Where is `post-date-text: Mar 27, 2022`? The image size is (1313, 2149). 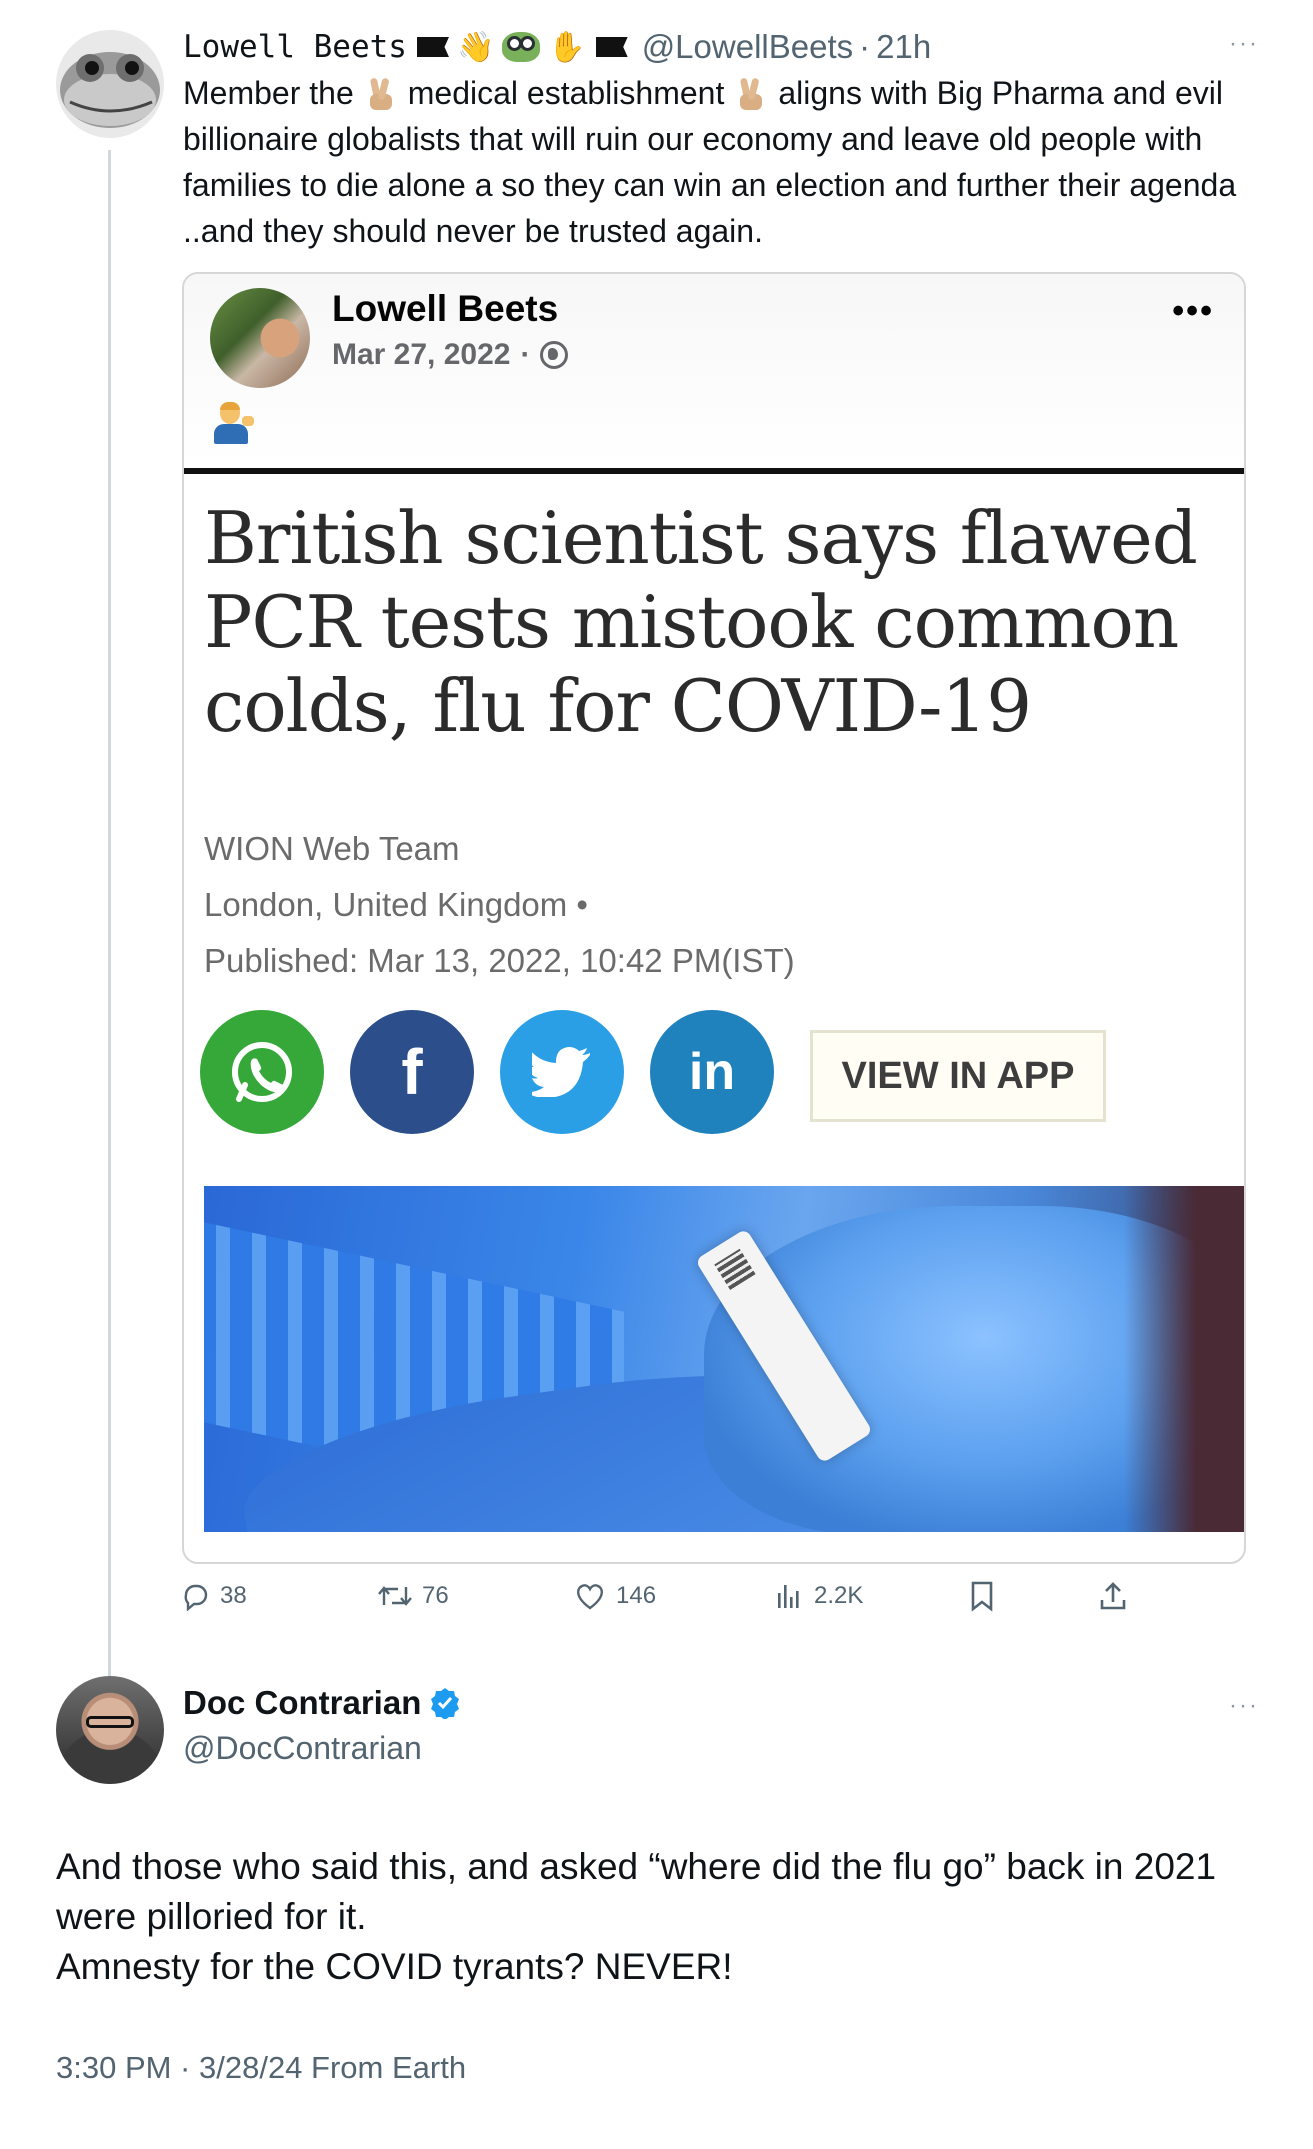 post-date-text: Mar 27, 2022 is located at coordinates (421, 354).